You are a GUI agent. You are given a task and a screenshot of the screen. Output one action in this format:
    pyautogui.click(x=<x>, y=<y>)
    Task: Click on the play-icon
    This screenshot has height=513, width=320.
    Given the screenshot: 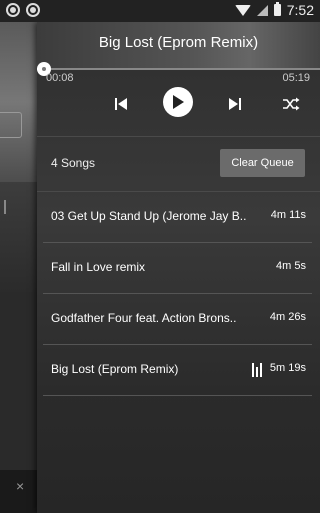 What is the action you would take?
    pyautogui.click(x=178, y=102)
    